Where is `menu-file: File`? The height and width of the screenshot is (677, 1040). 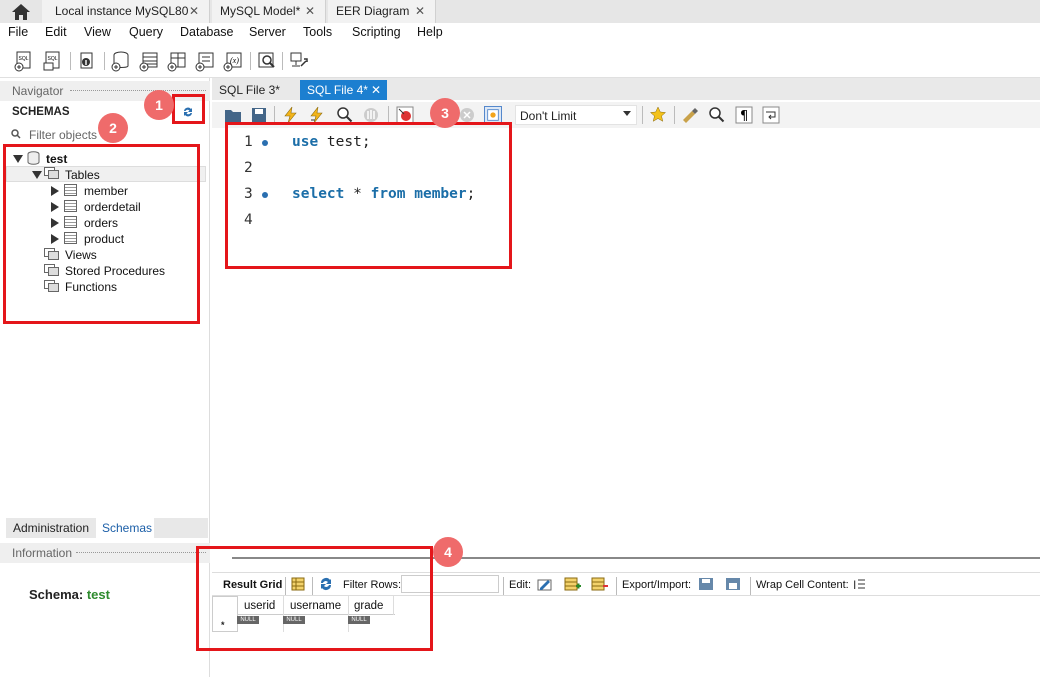
menu-file: File is located at coordinates (18, 32).